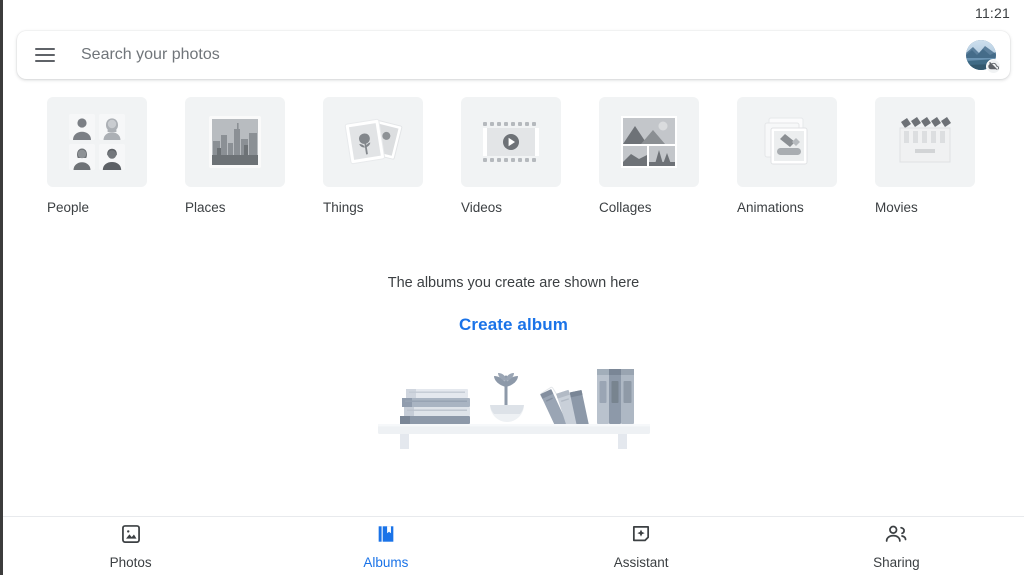 This screenshot has height=575, width=1024. I want to click on category-tile-places: Places, so click(254, 156).